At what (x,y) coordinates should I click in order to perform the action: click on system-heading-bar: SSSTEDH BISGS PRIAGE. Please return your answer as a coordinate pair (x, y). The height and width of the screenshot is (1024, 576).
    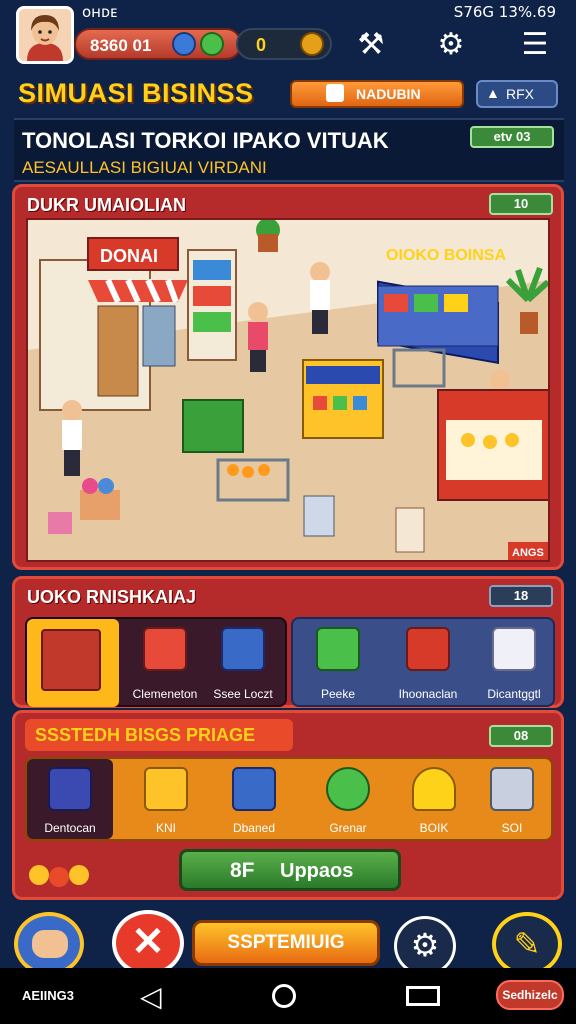
    Looking at the image, I should click on (159, 735).